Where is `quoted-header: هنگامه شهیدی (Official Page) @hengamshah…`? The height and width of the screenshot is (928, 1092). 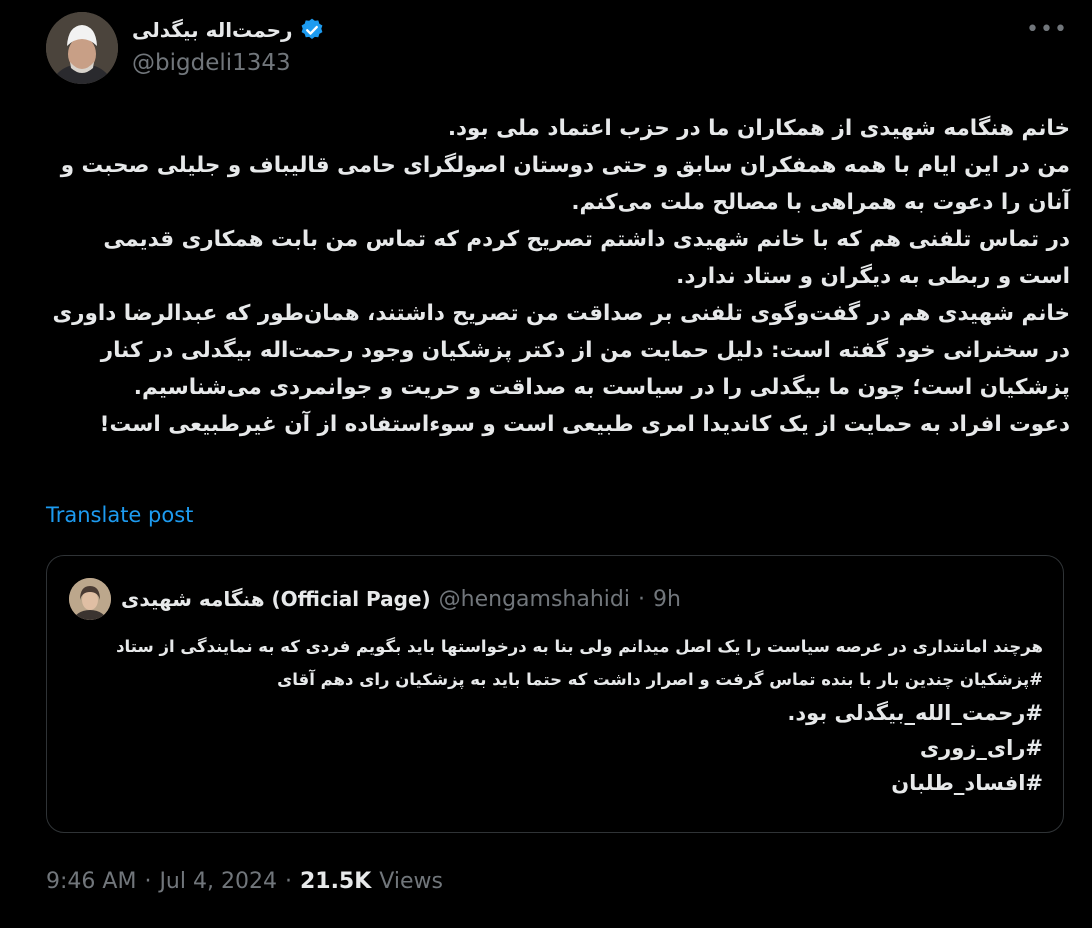 quoted-header: هنگامه شهیدی (Official Page) @hengamshah… is located at coordinates (401, 599).